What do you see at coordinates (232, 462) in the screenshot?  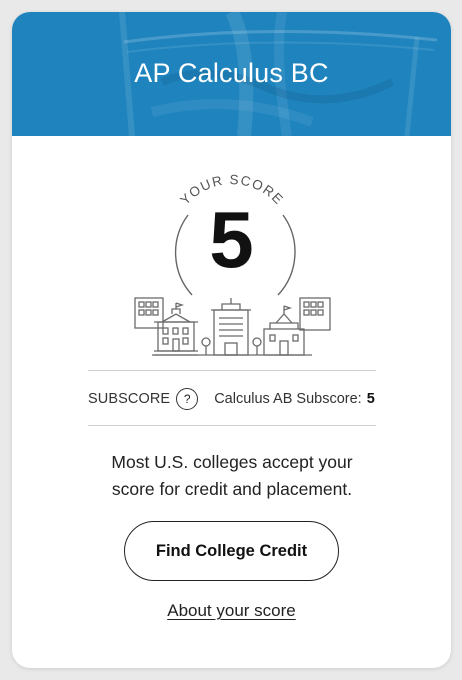 I see `credit-message-line-1: Most U.S. colleges accept your` at bounding box center [232, 462].